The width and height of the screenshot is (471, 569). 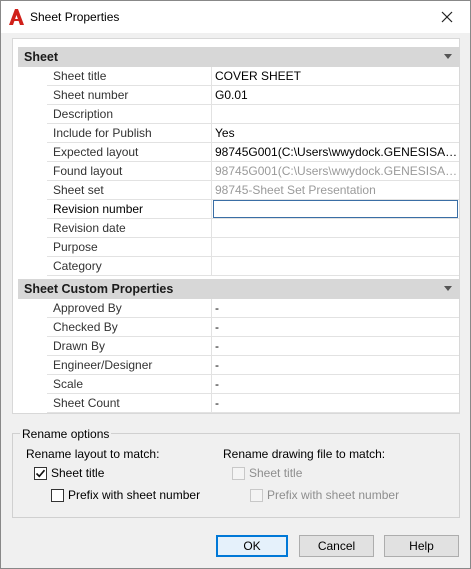 I want to click on section-header-sheet: Sheet, so click(x=239, y=57).